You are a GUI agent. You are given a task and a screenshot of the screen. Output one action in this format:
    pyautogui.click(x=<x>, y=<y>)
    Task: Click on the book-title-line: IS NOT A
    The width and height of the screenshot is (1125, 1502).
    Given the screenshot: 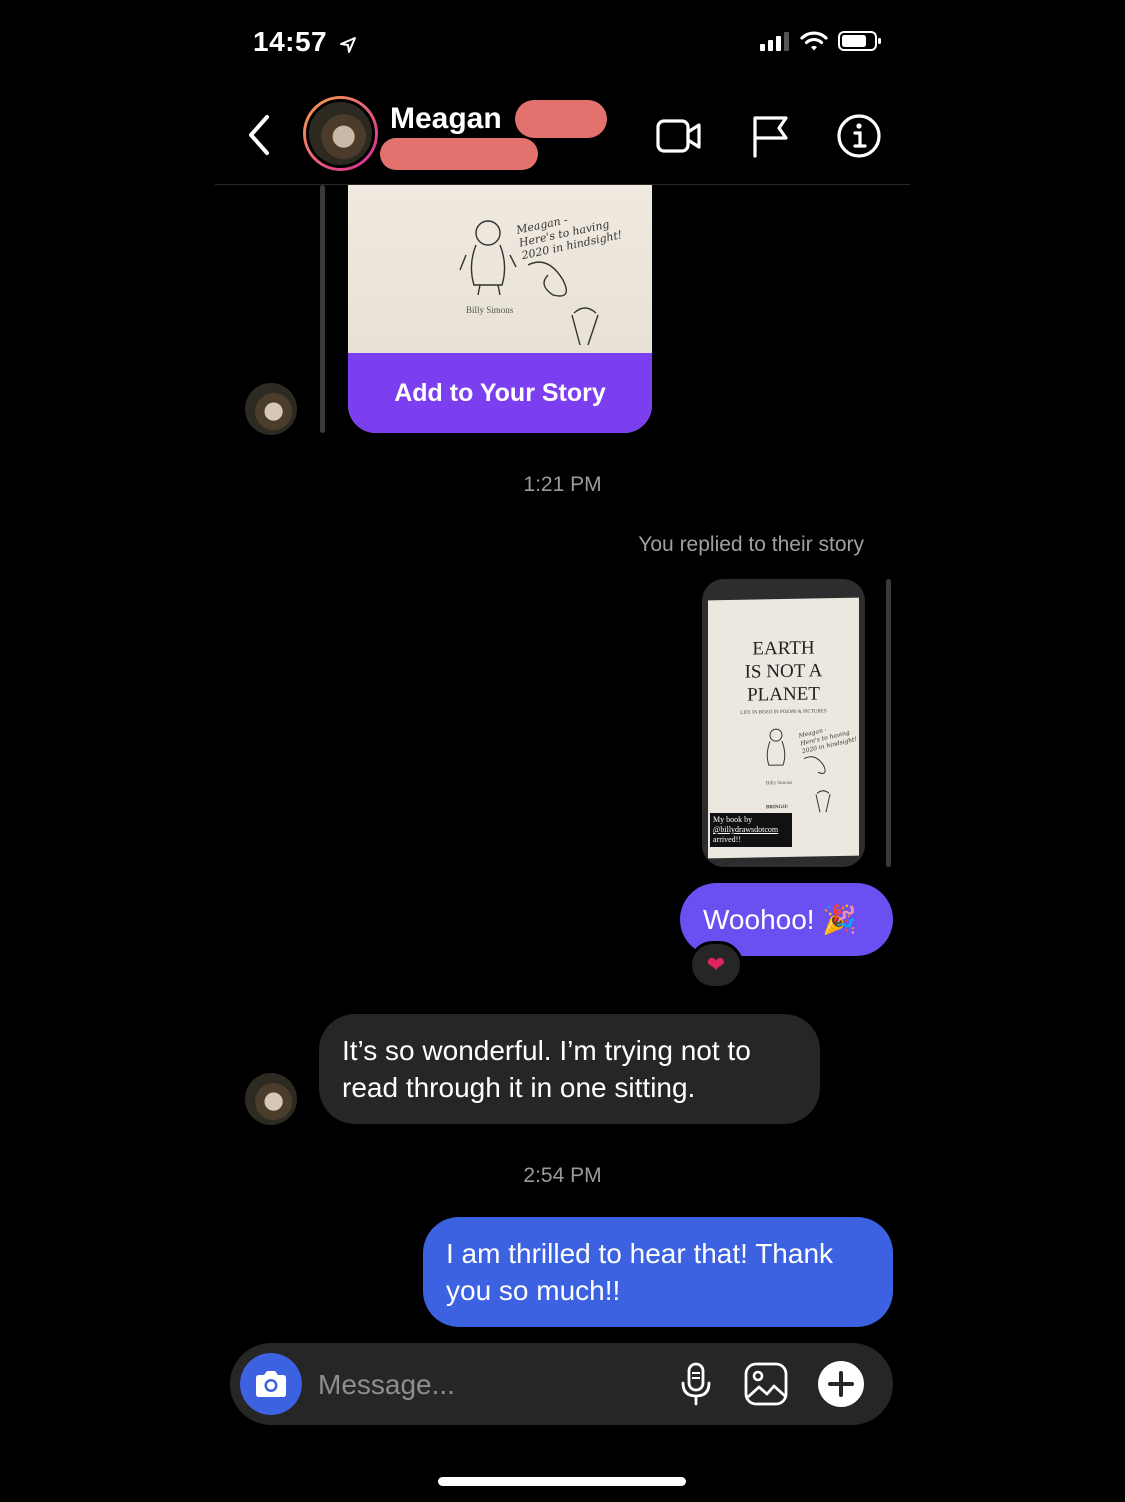 What is the action you would take?
    pyautogui.click(x=783, y=671)
    